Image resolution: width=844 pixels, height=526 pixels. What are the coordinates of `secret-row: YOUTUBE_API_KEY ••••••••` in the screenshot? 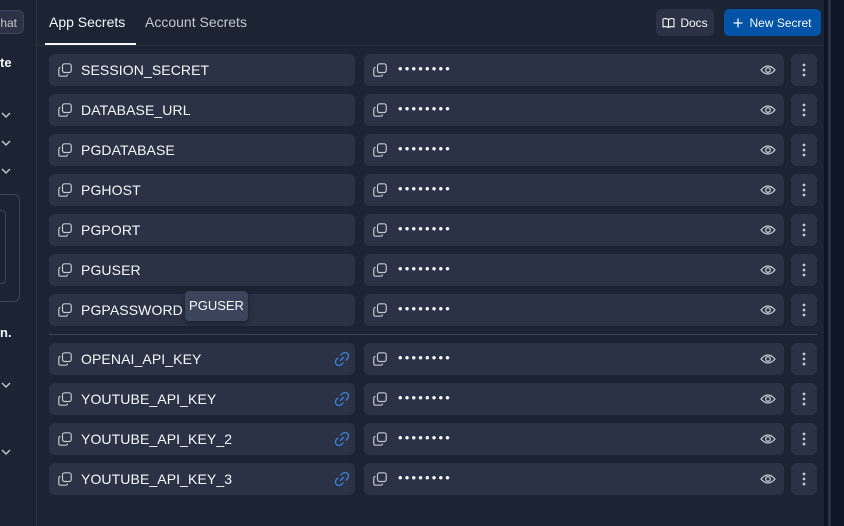 It's located at (433, 399).